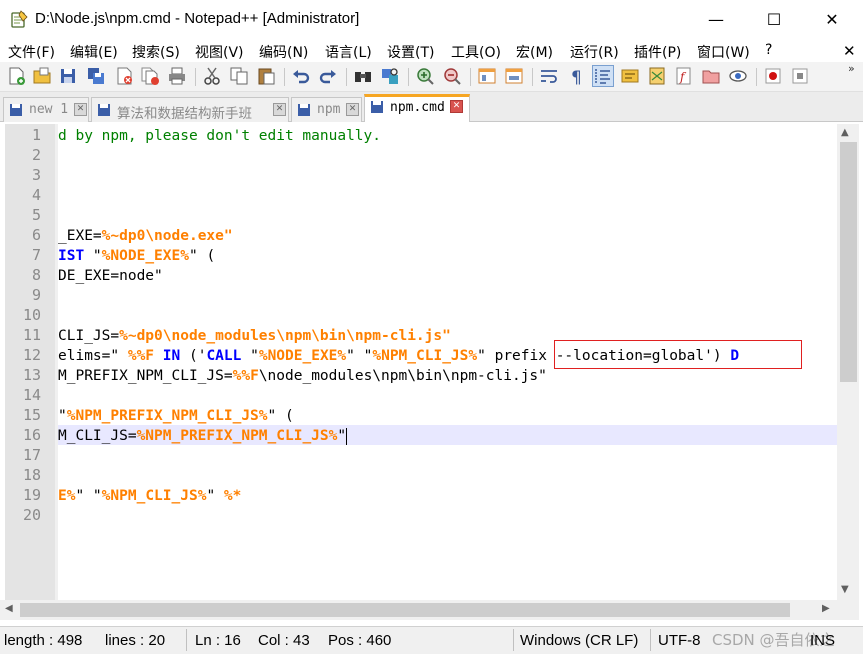 This screenshot has width=863, height=654. I want to click on zoom-out-icon, so click(452, 76).